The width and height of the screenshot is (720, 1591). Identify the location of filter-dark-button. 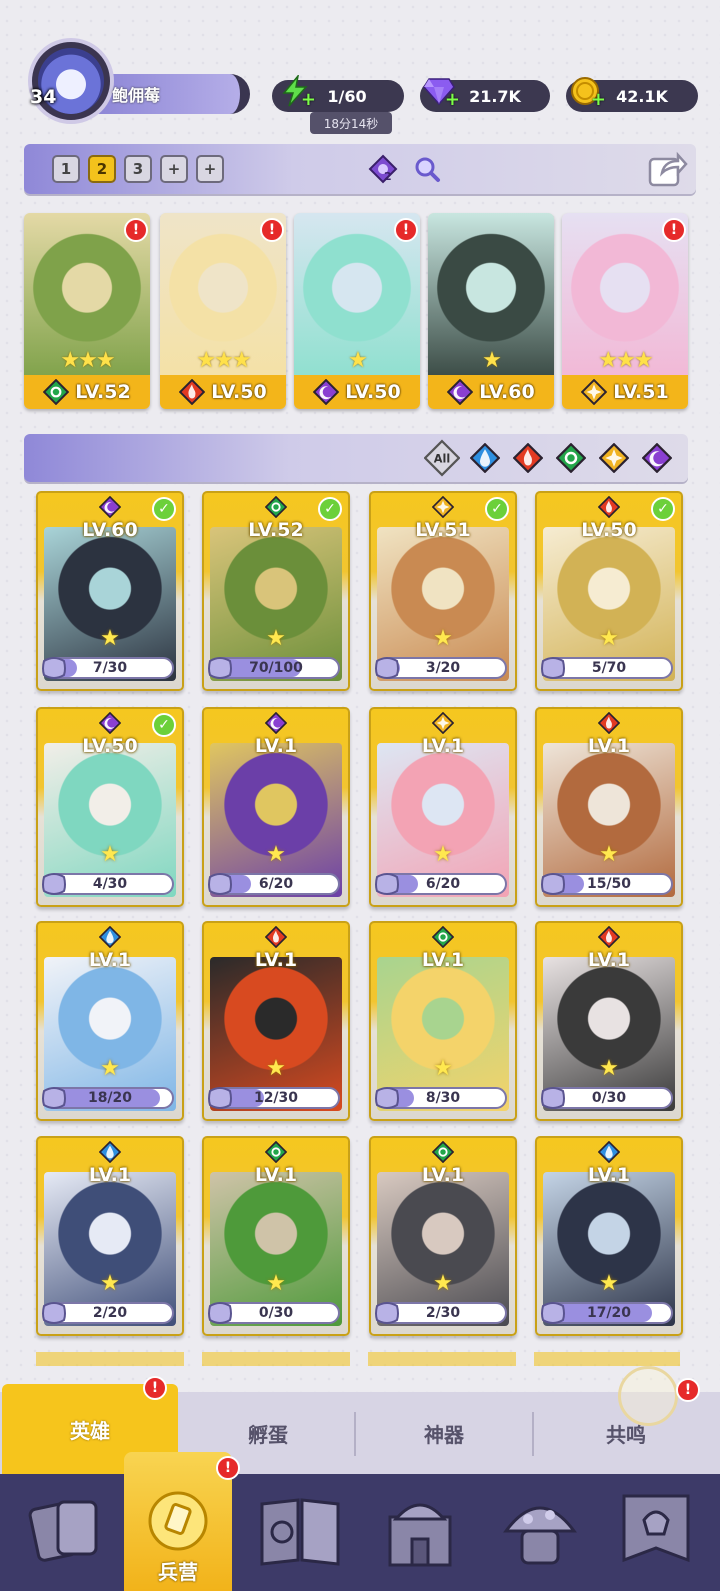
(657, 458).